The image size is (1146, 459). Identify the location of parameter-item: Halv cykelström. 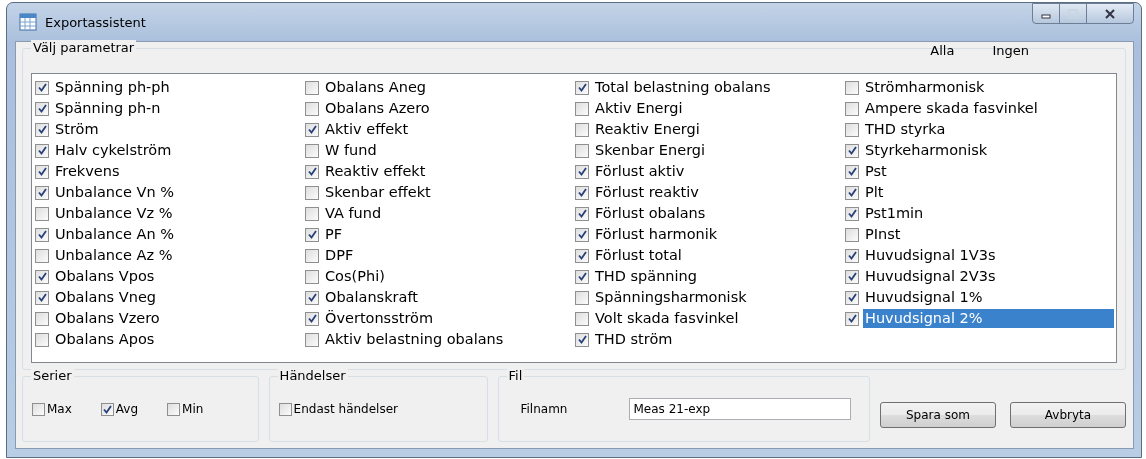
(113, 150).